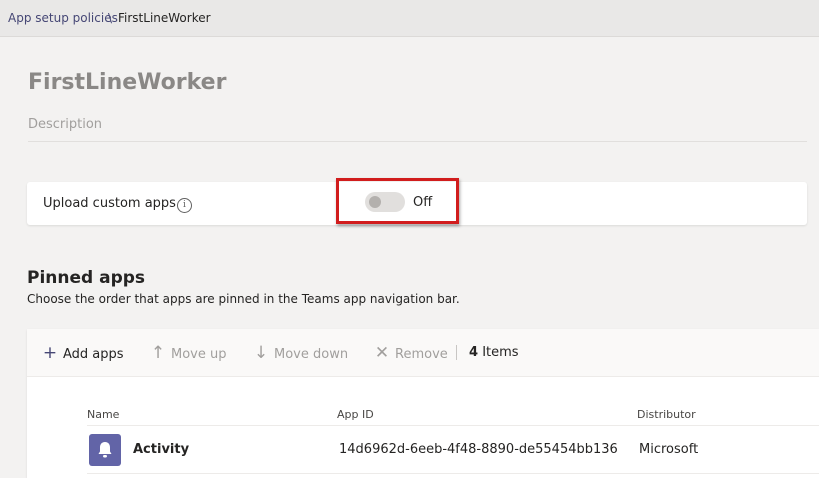  What do you see at coordinates (409, 18) in the screenshot?
I see `breadcrumb: App setup policies \ FirstLineWorker` at bounding box center [409, 18].